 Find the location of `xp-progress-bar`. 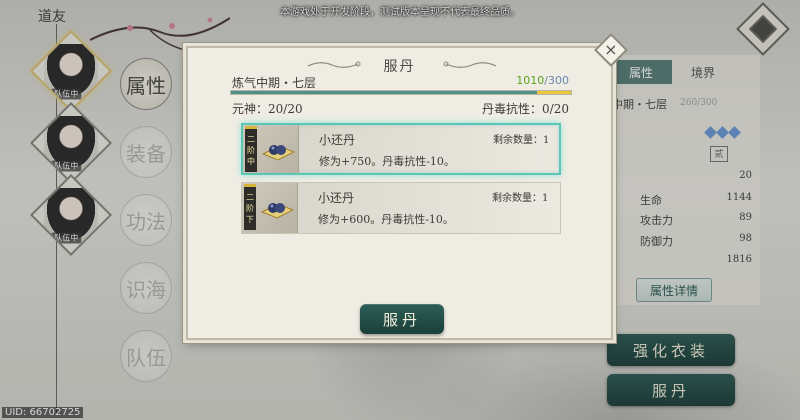

xp-progress-bar is located at coordinates (401, 92).